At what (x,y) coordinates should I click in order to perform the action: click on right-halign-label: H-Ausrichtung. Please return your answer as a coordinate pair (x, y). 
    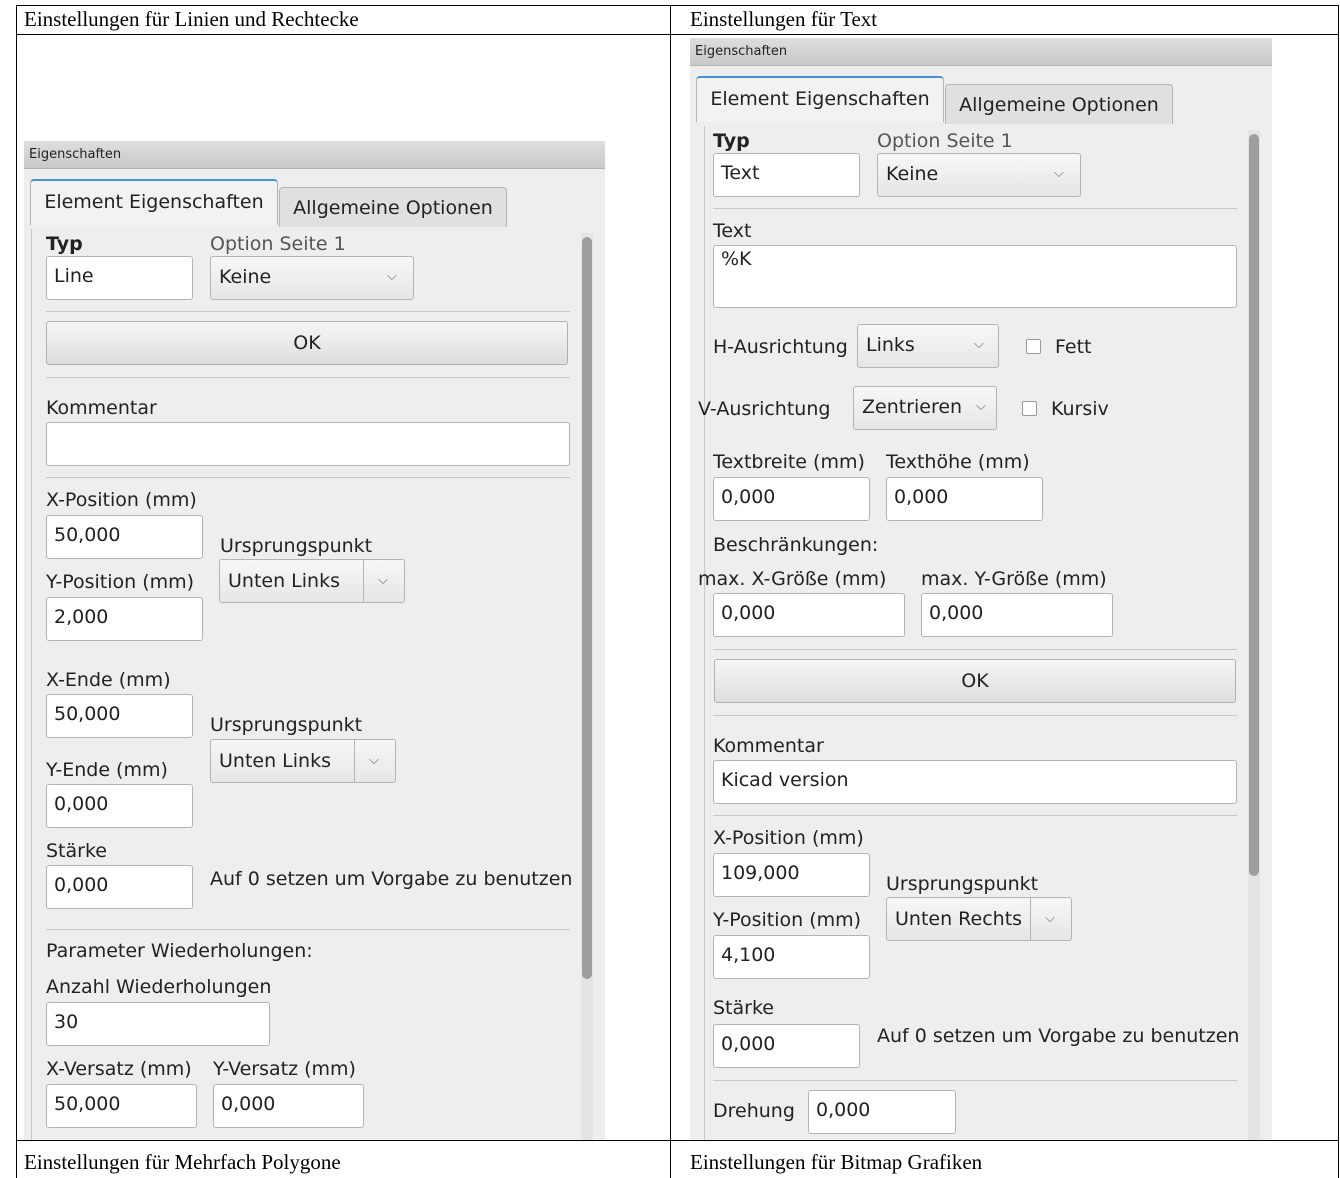
    Looking at the image, I should click on (780, 347).